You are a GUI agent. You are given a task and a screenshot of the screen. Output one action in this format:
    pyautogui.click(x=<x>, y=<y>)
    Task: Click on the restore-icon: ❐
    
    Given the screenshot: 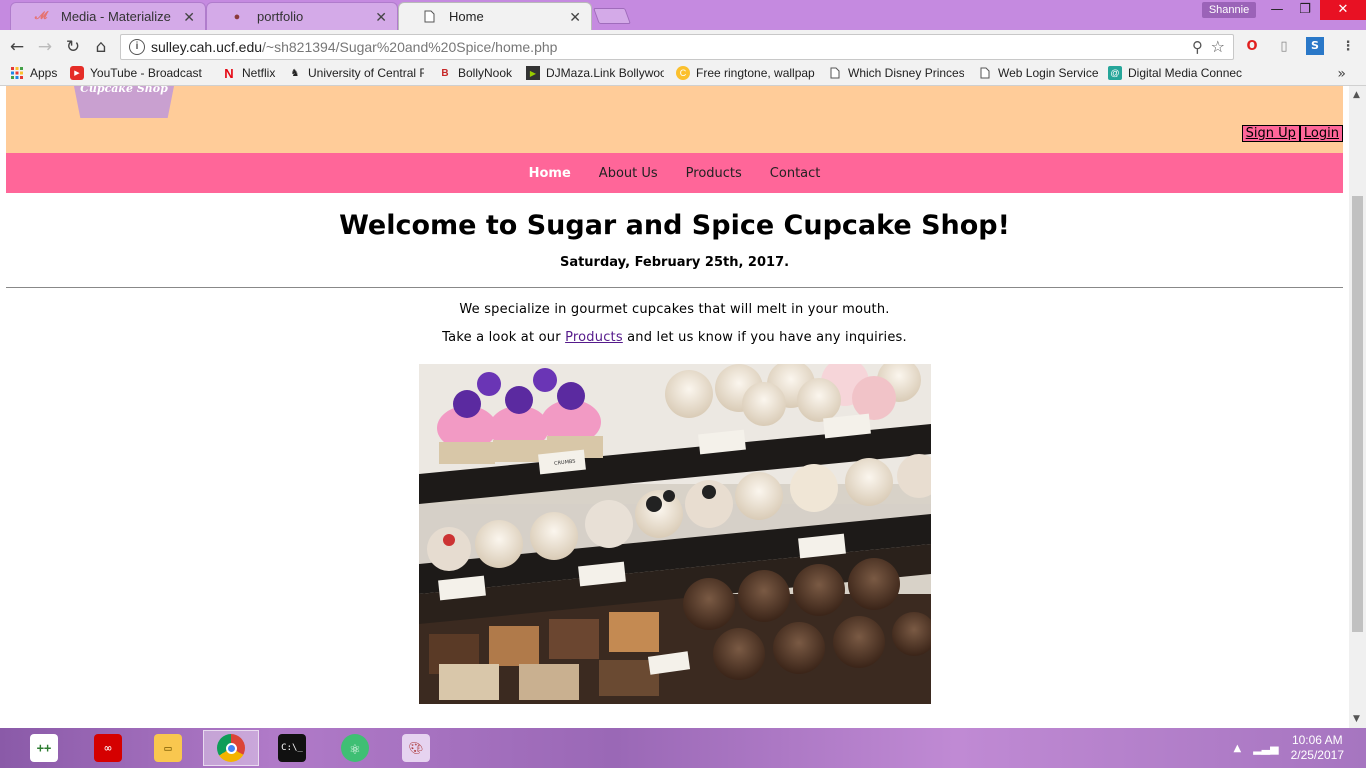 What is the action you would take?
    pyautogui.click(x=1305, y=10)
    